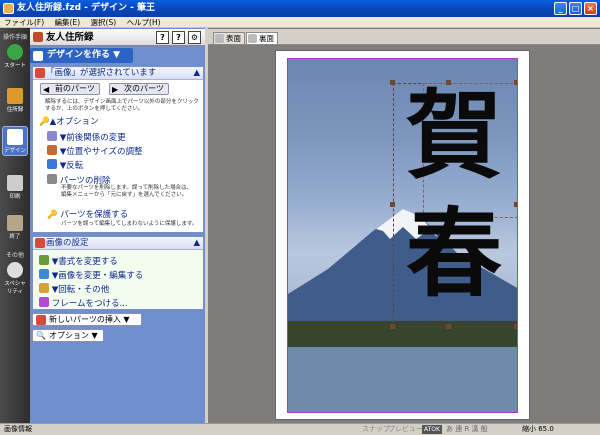 This screenshot has width=600, height=435. I want to click on create-design-button: デザインを作る ▼, so click(81, 55).